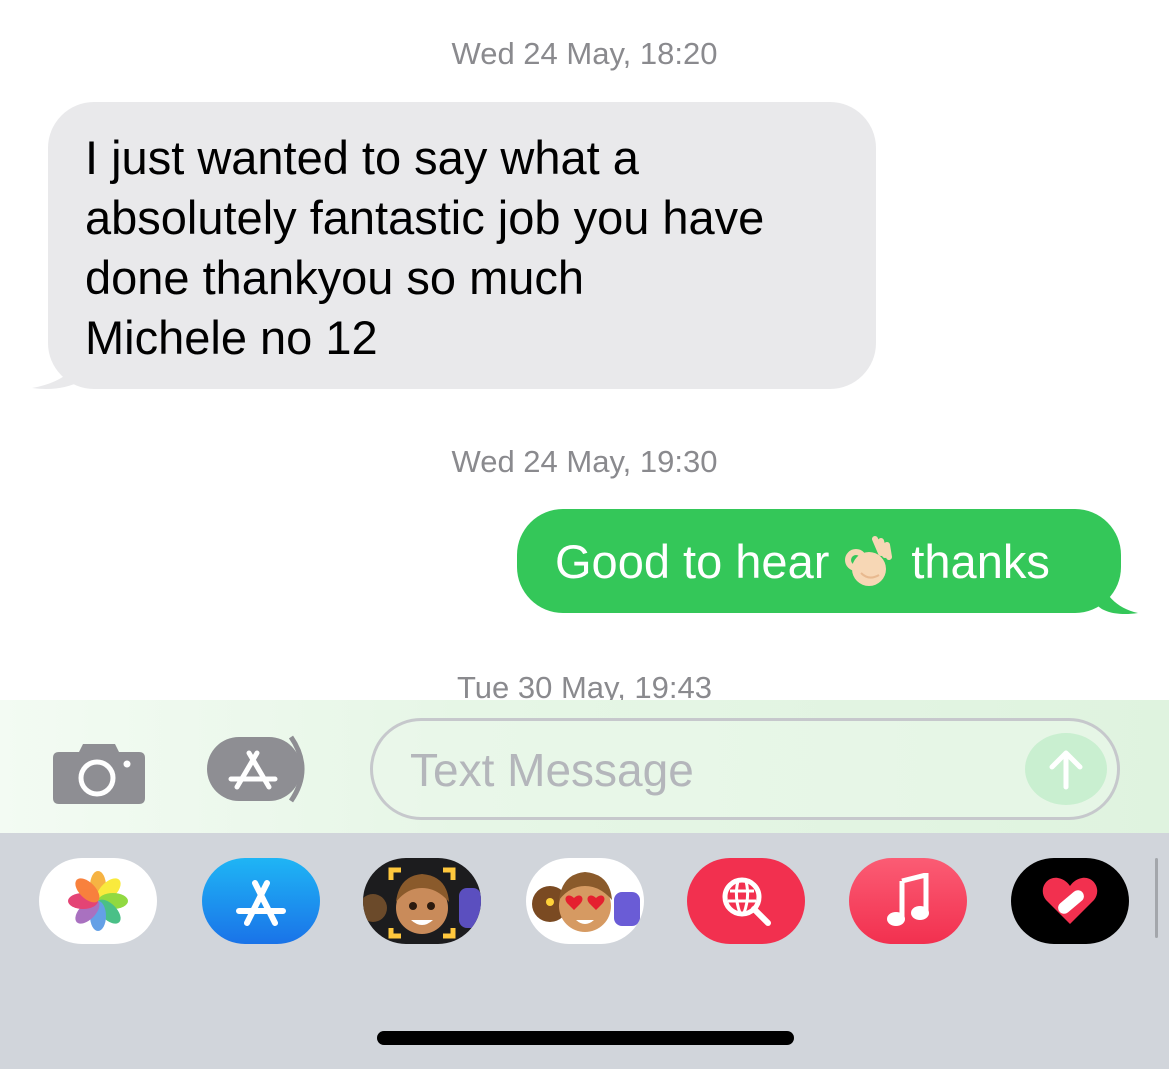 The width and height of the screenshot is (1169, 1069). What do you see at coordinates (263, 769) in the screenshot?
I see `app-store-apps-icon` at bounding box center [263, 769].